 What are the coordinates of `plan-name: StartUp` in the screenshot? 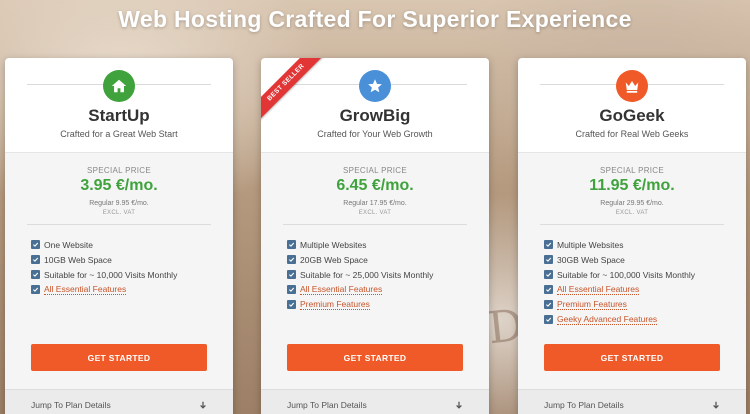 It's located at (119, 115).